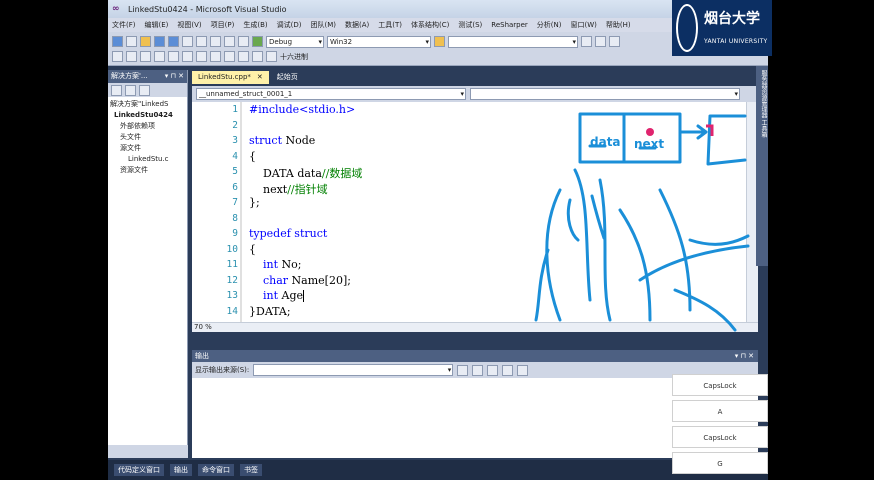 This screenshot has width=874, height=480. What do you see at coordinates (235, 202) in the screenshot?
I see `line-number: 7` at bounding box center [235, 202].